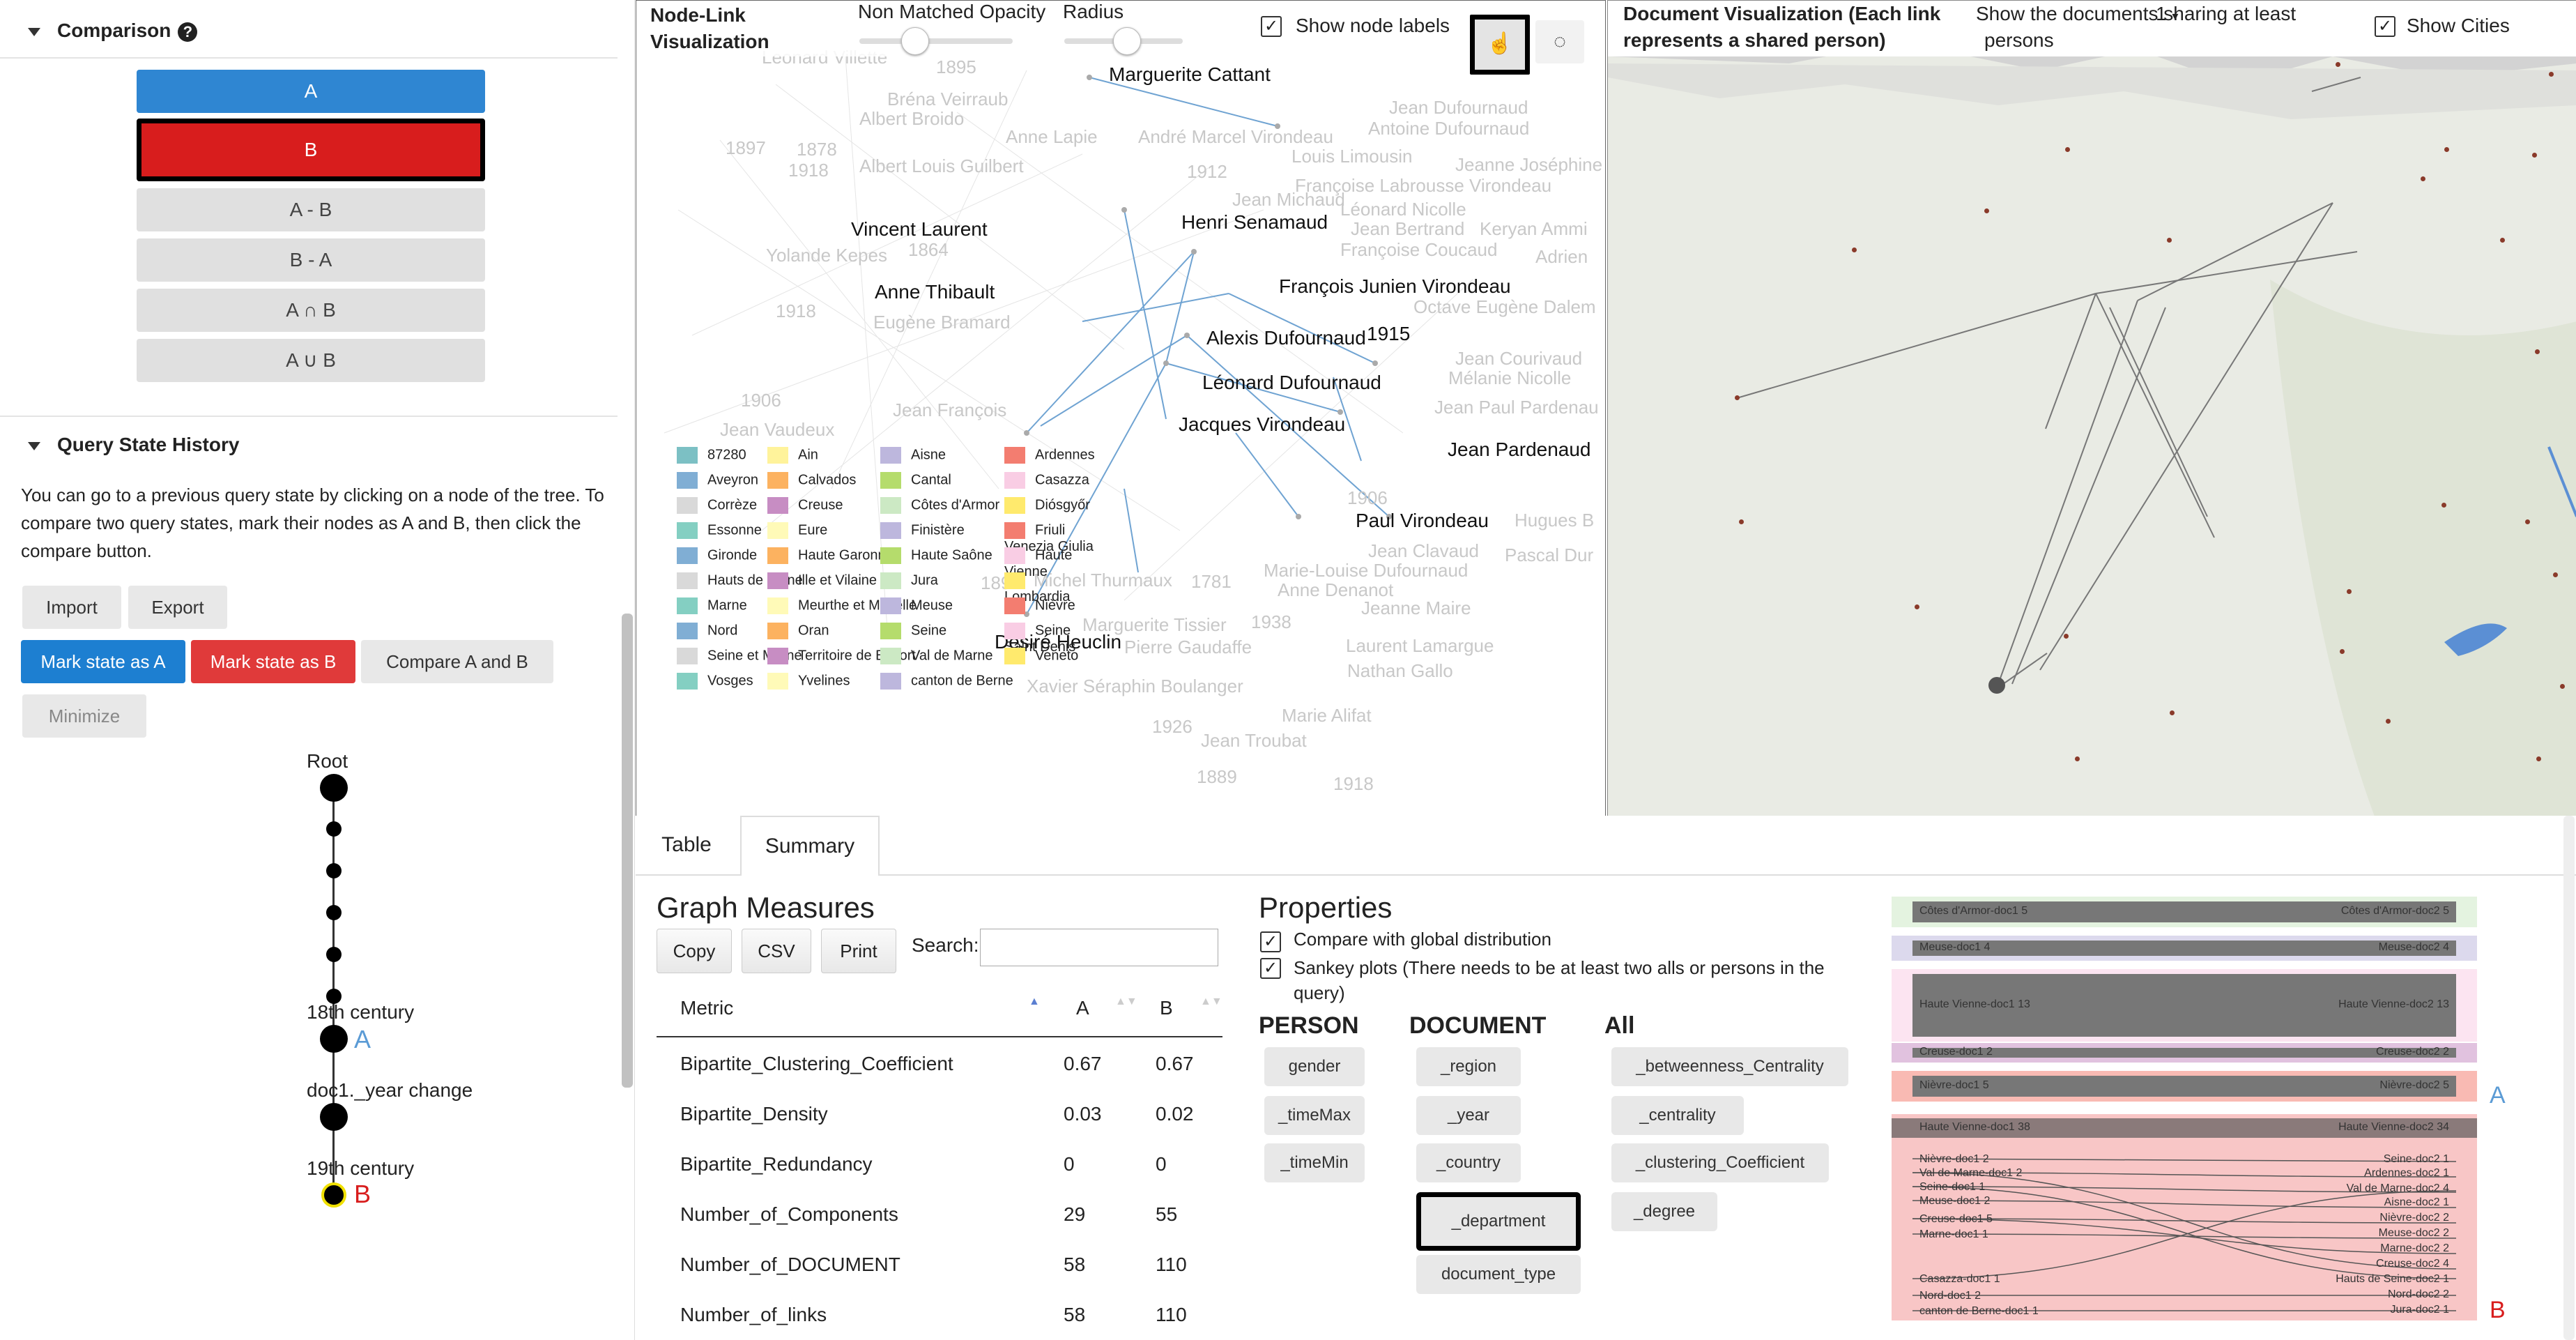 The width and height of the screenshot is (2576, 1340). Describe the element at coordinates (1388, 334) in the screenshot. I see `node-label-highlight: 1915` at that location.